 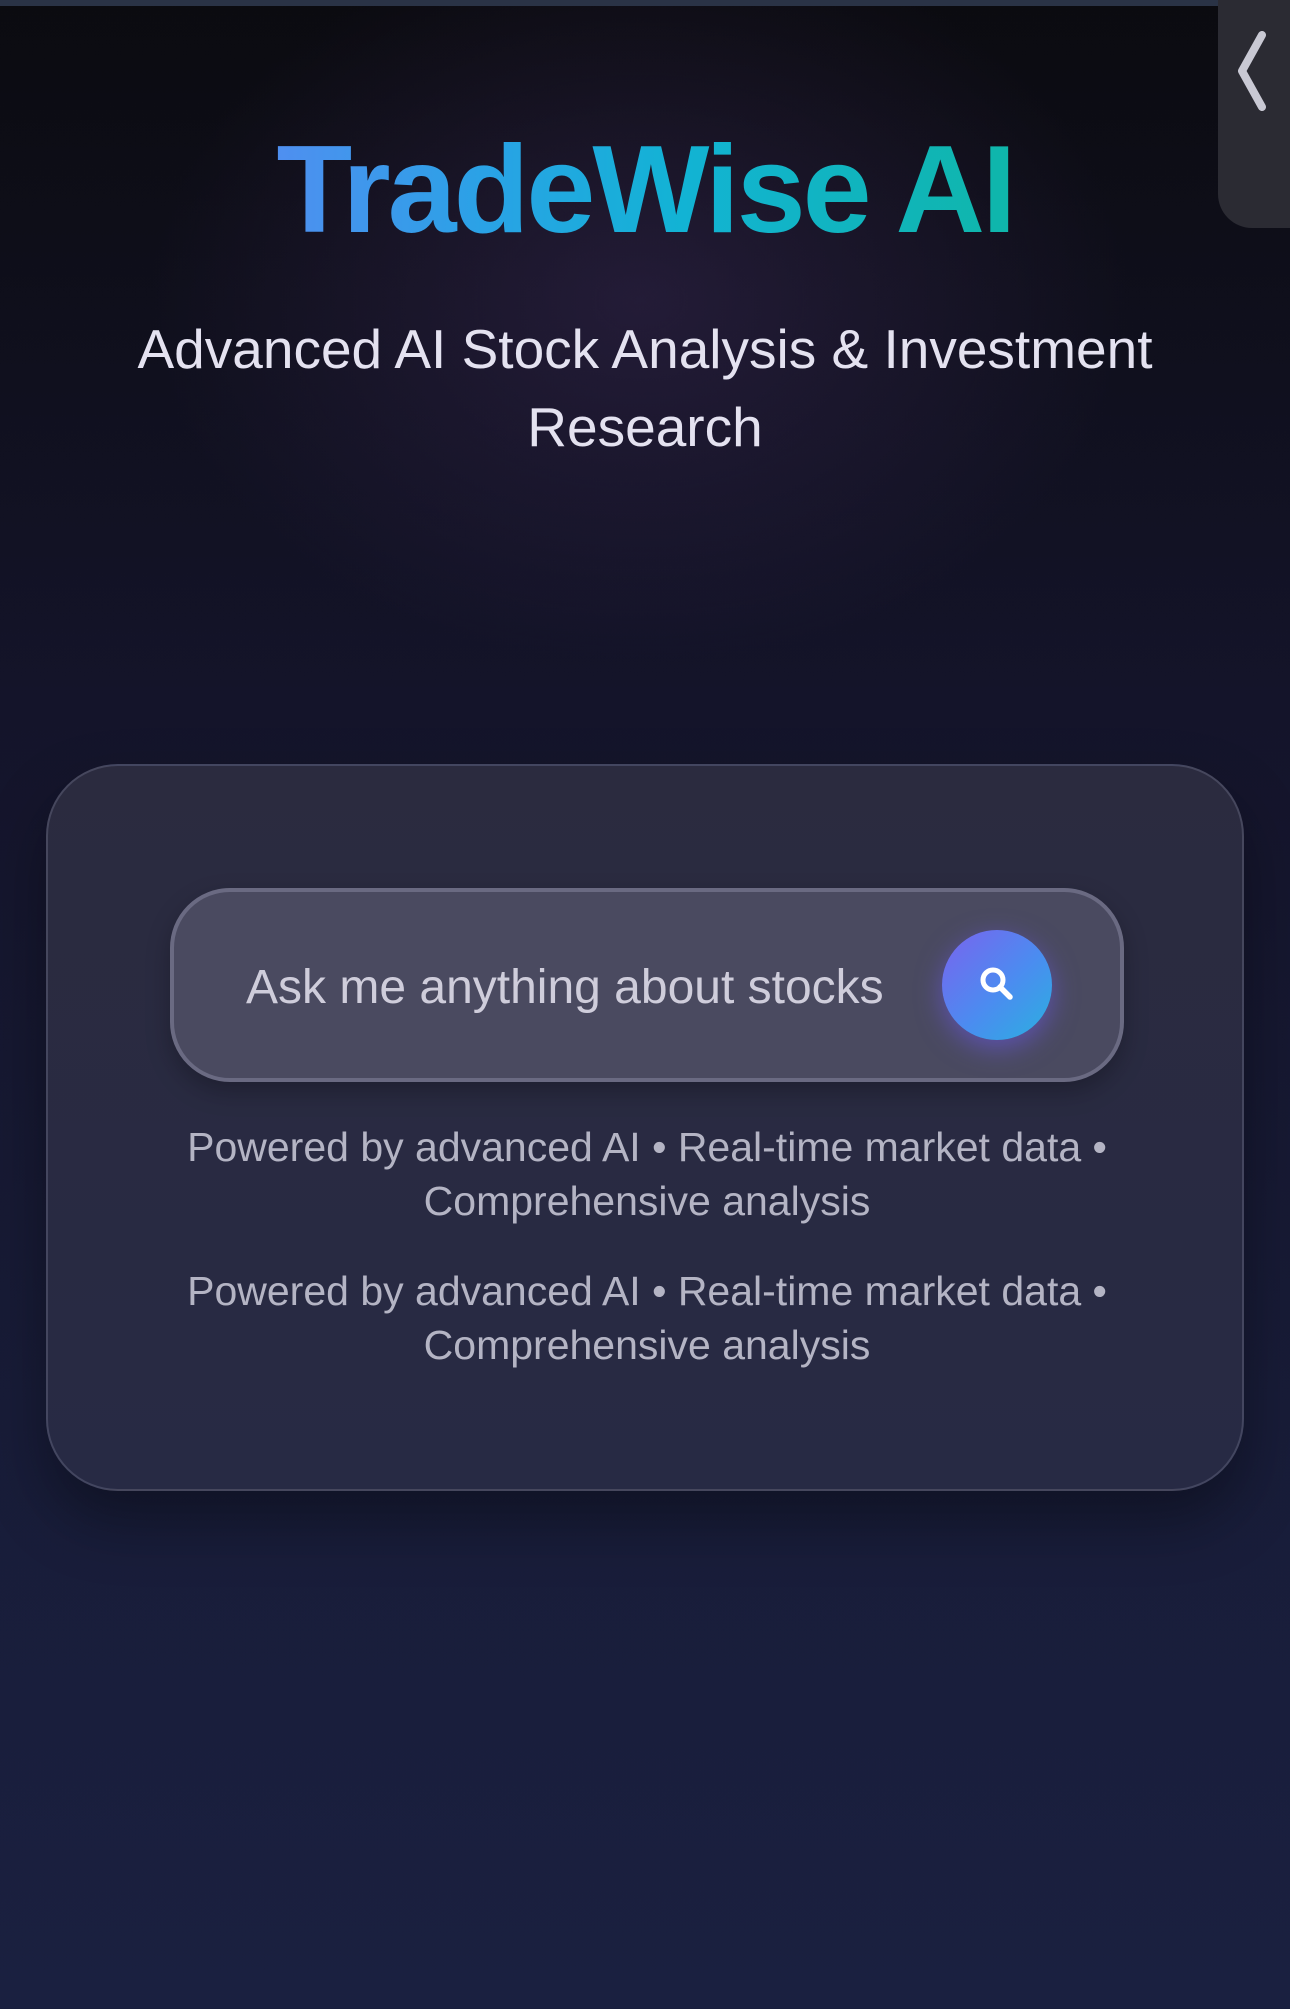 What do you see at coordinates (645, 3) in the screenshot?
I see `top-status-strip` at bounding box center [645, 3].